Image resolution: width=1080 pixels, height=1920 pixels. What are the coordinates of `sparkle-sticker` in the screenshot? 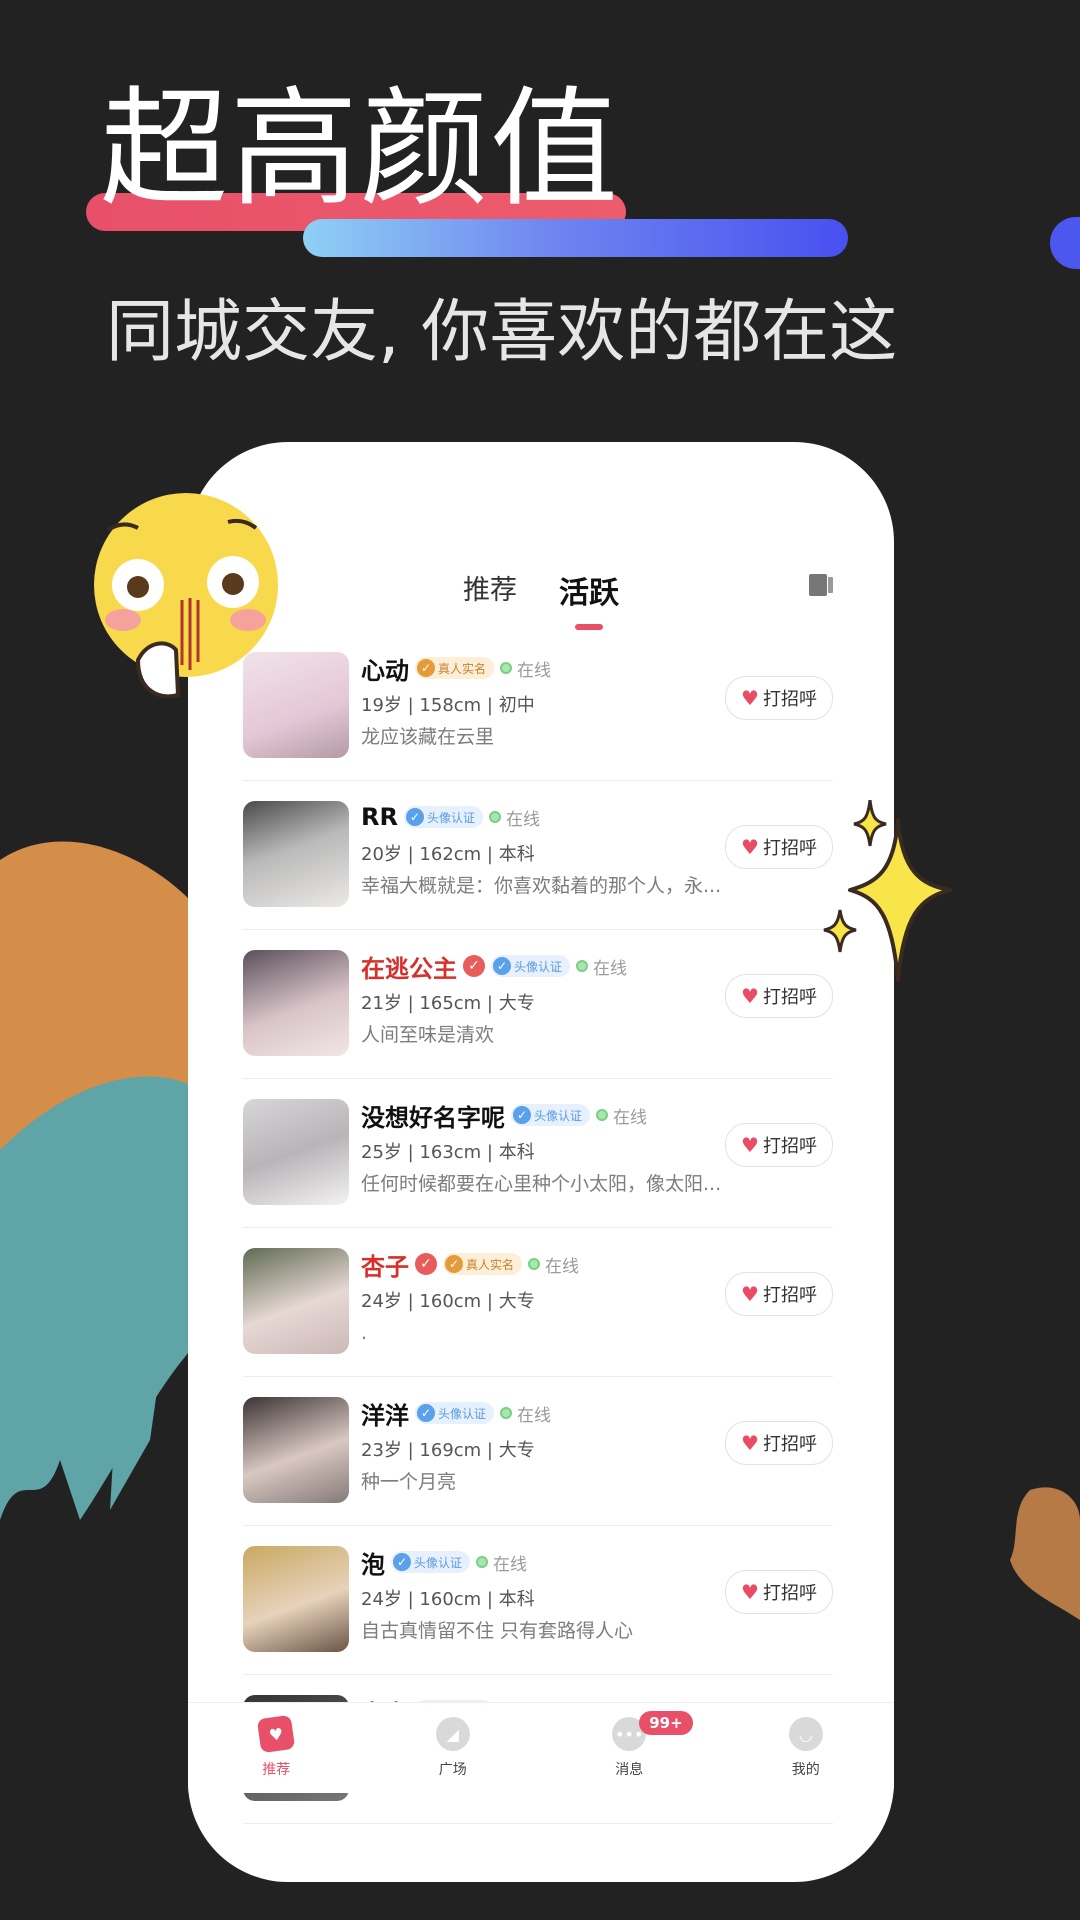 It's located at (887, 891).